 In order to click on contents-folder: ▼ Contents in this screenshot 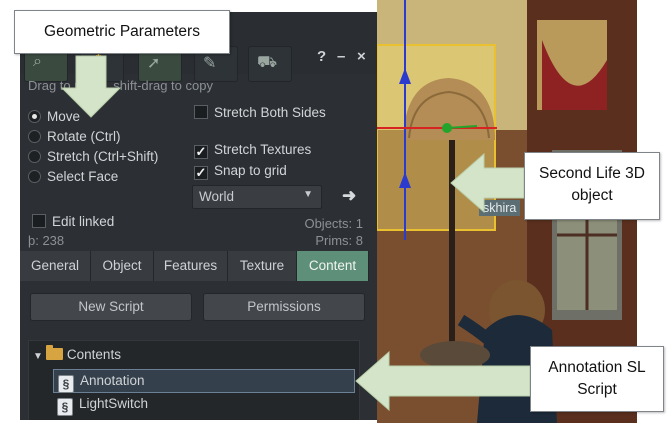, I will do `click(77, 353)`.